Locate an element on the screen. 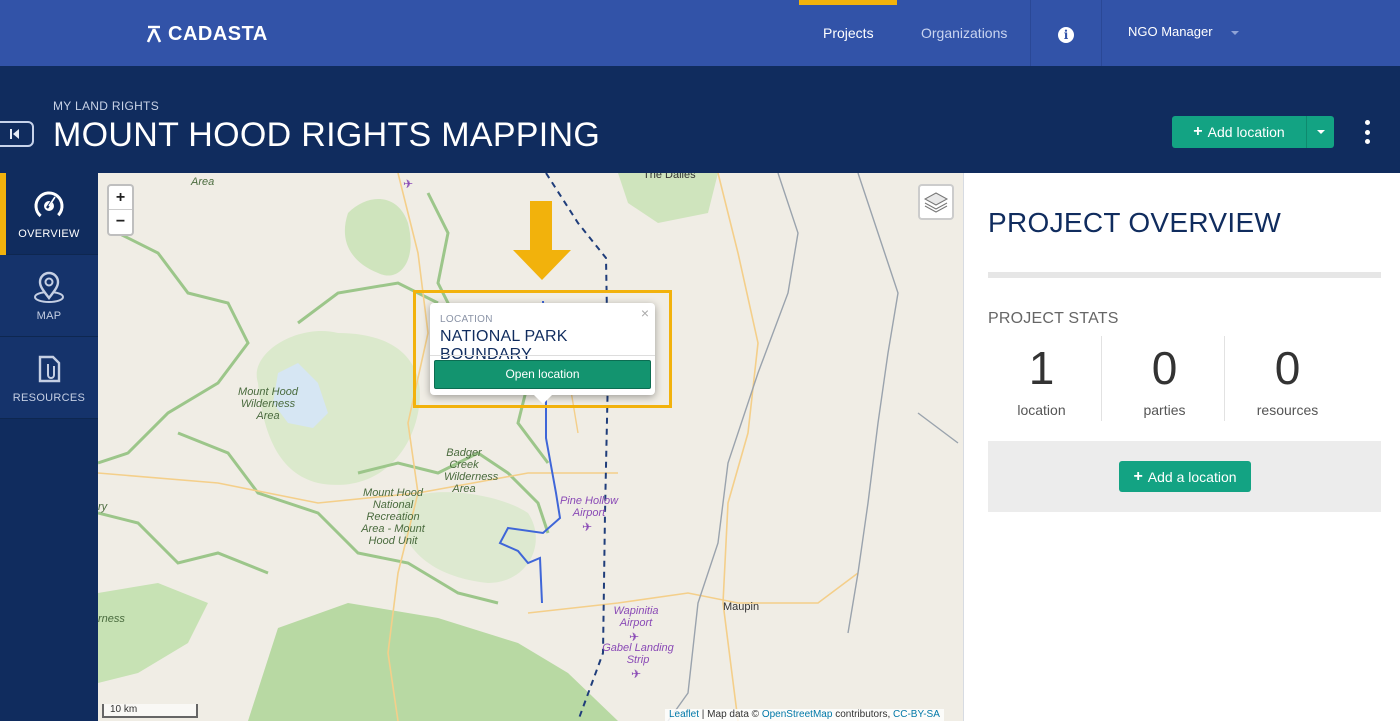 This screenshot has width=1400, height=721. sidebar-item-overview: OVERVIEW is located at coordinates (49, 214).